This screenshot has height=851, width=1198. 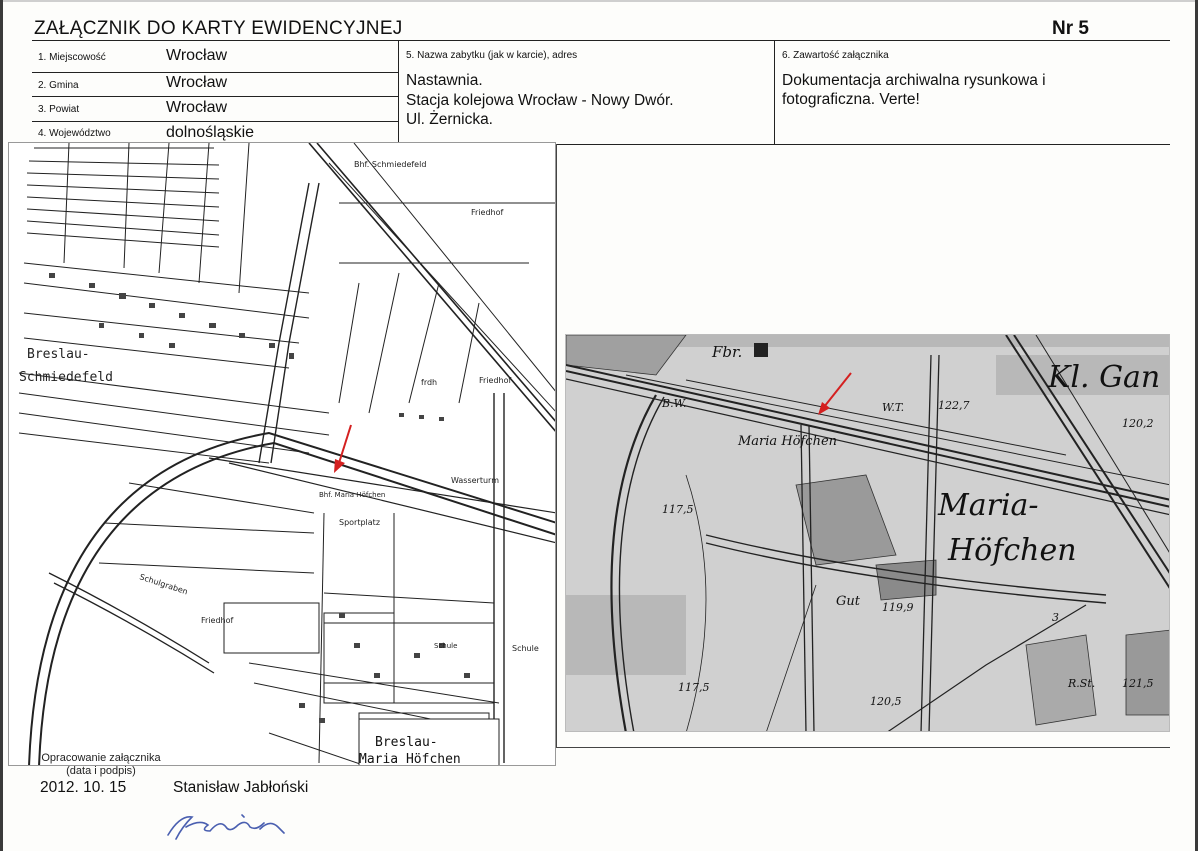 What do you see at coordinates (197, 55) in the screenshot?
I see `miejscowosc-value: Wrocław` at bounding box center [197, 55].